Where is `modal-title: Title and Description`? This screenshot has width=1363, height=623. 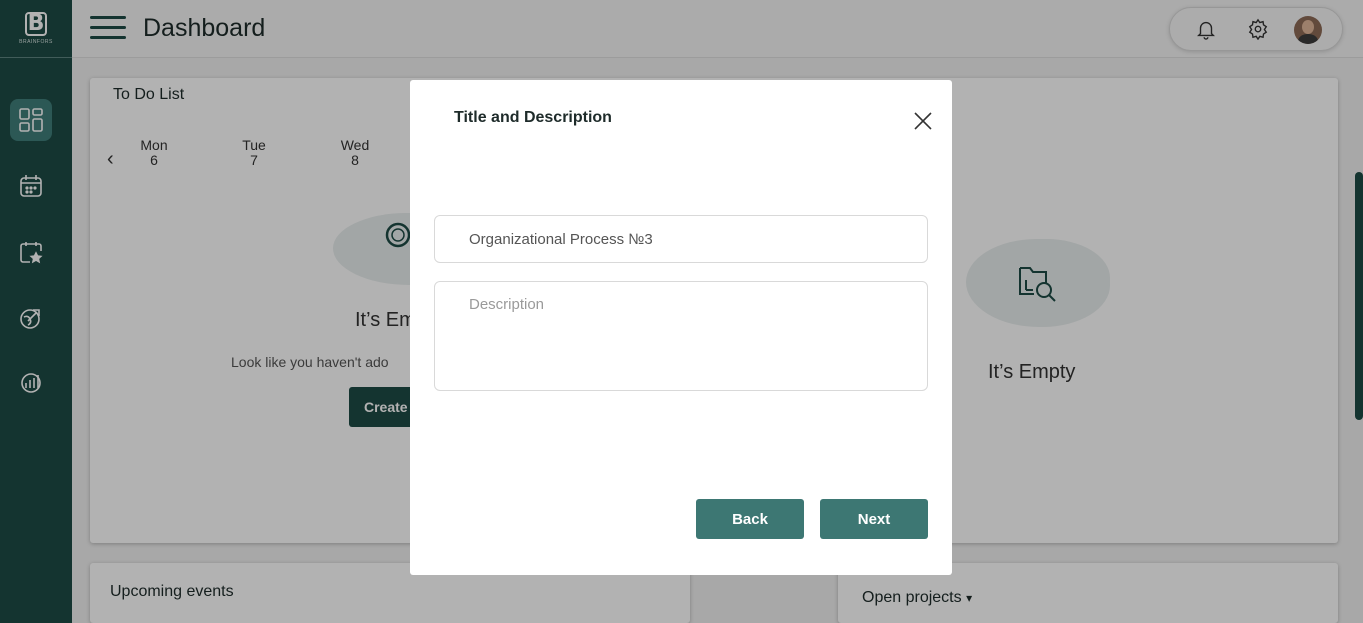
modal-title: Title and Description is located at coordinates (533, 117).